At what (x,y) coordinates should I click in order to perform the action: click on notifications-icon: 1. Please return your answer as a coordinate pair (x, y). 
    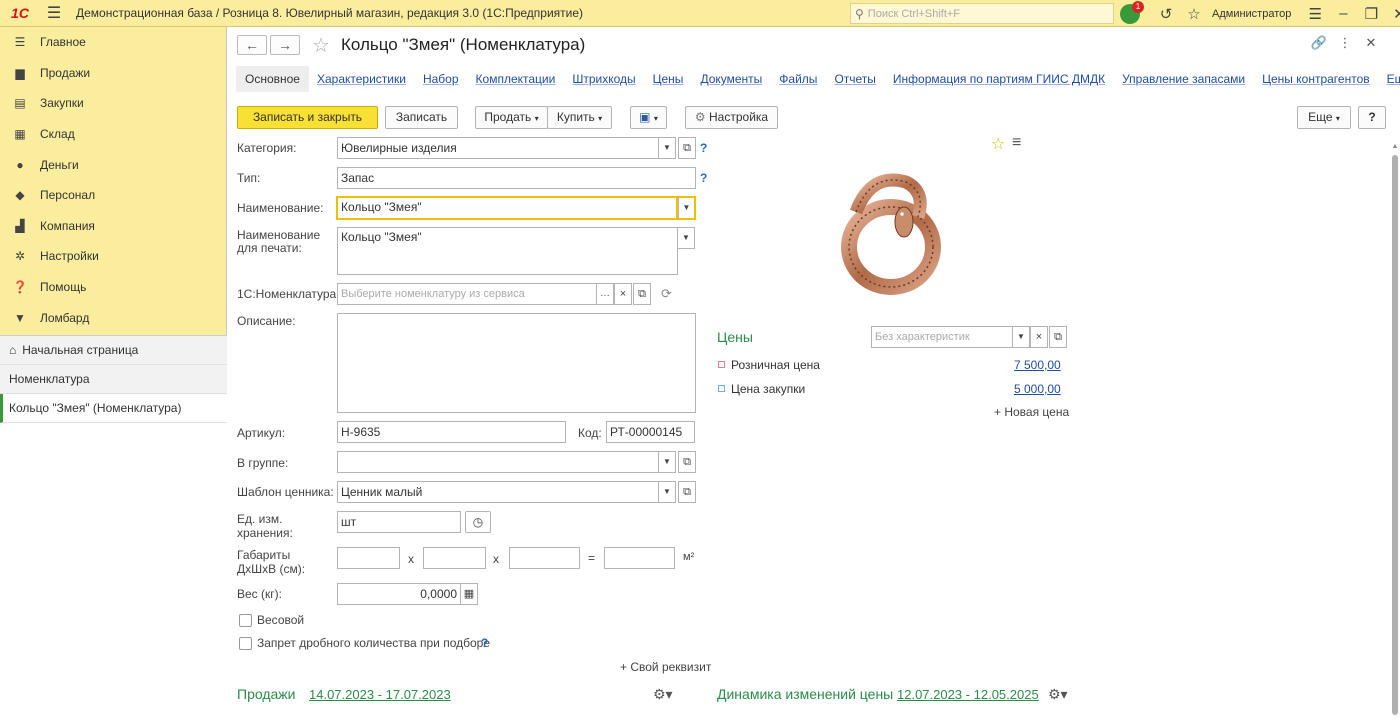
    Looking at the image, I should click on (1132, 12).